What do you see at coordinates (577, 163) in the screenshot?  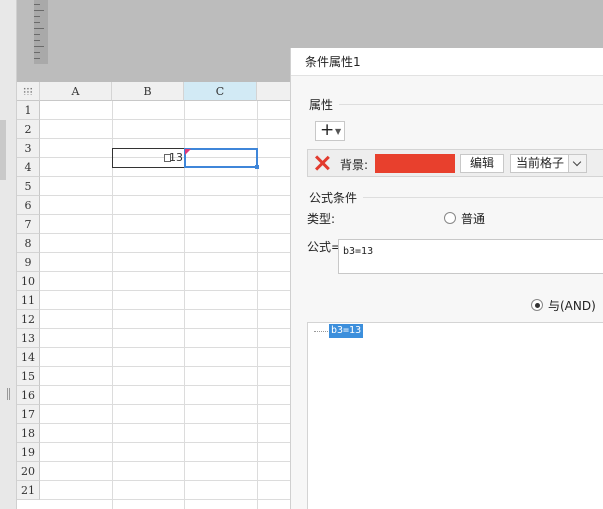 I see `chevron-down-icon` at bounding box center [577, 163].